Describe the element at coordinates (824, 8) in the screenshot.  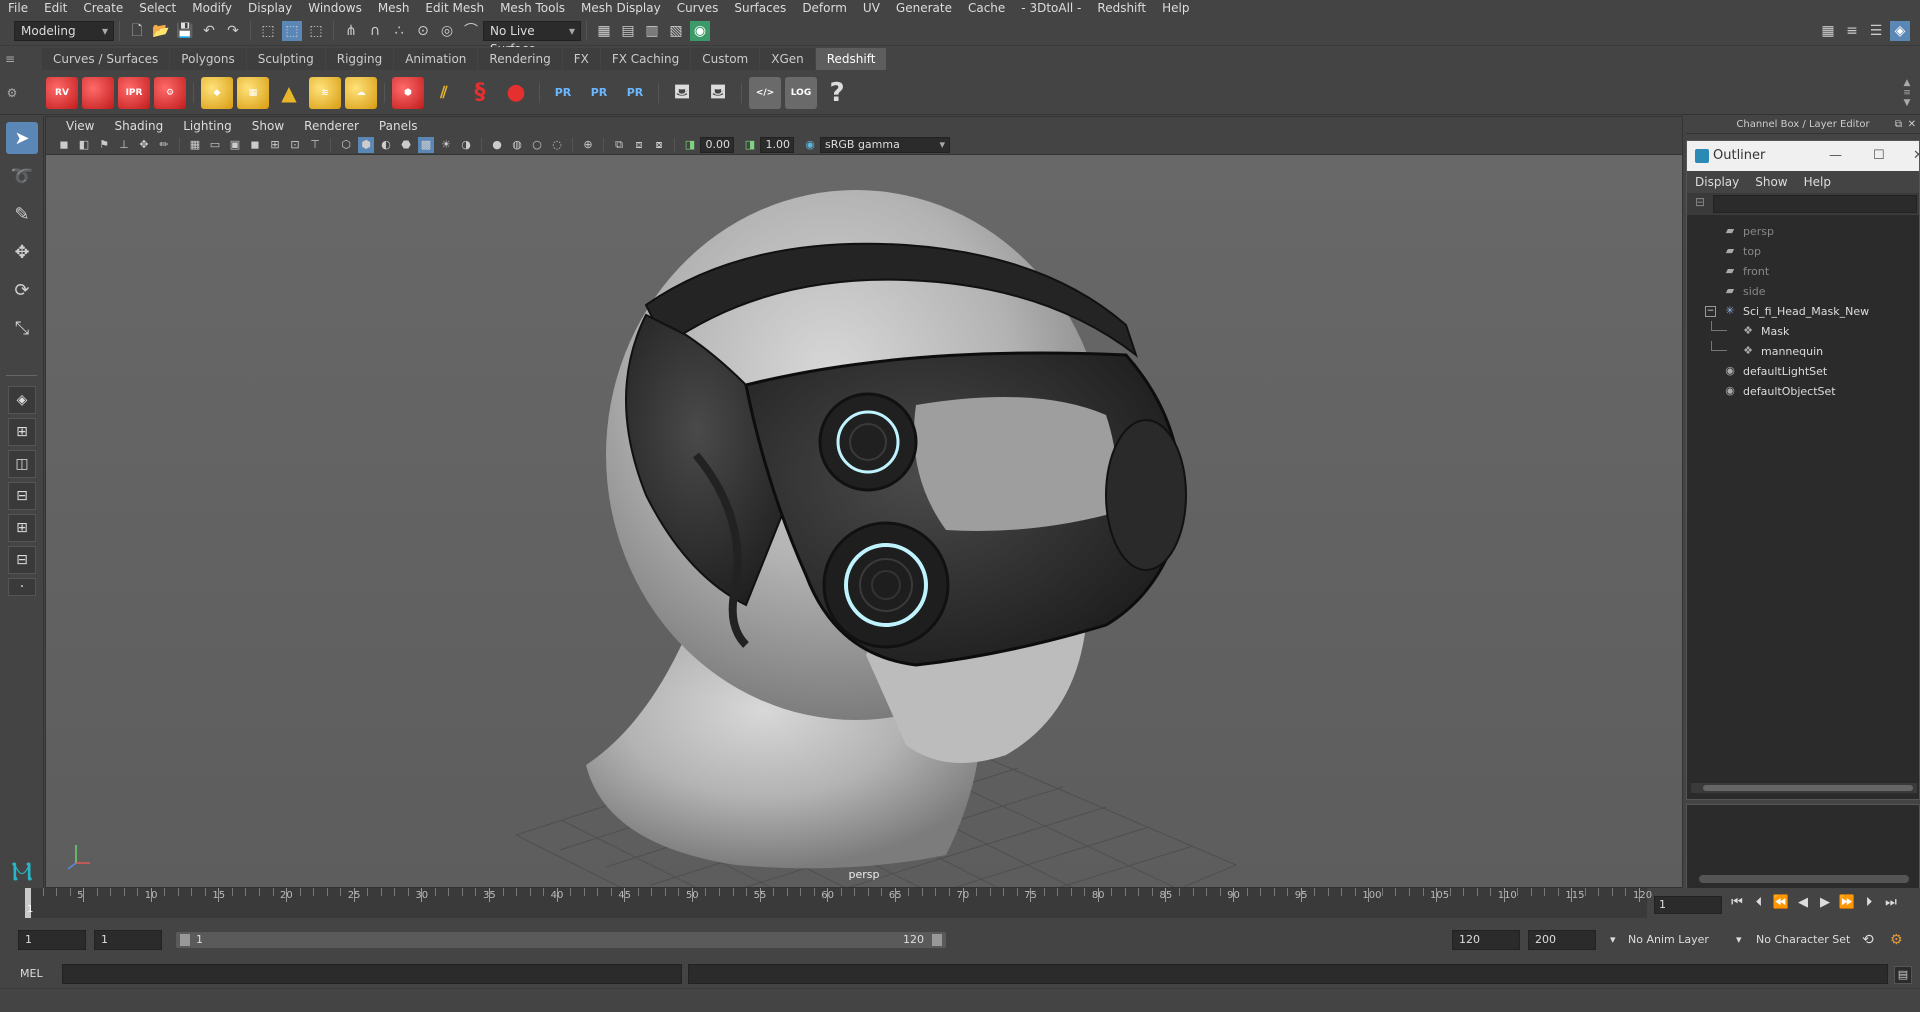
I see `menu-item: Deform` at that location.